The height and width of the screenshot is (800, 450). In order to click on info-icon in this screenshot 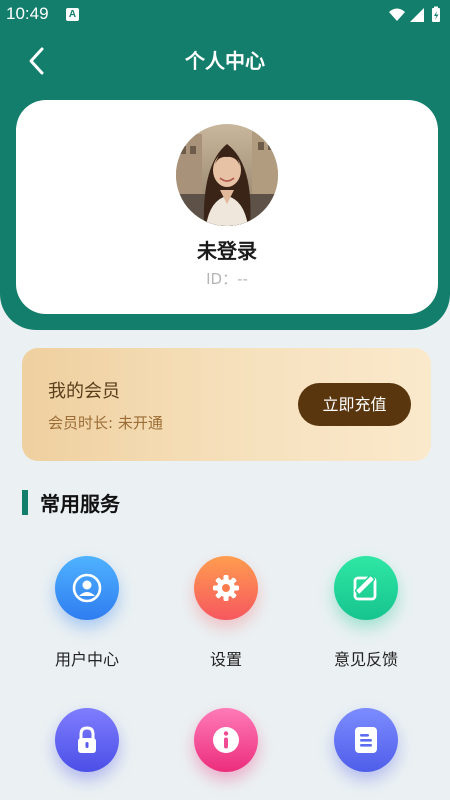, I will do `click(226, 740)`.